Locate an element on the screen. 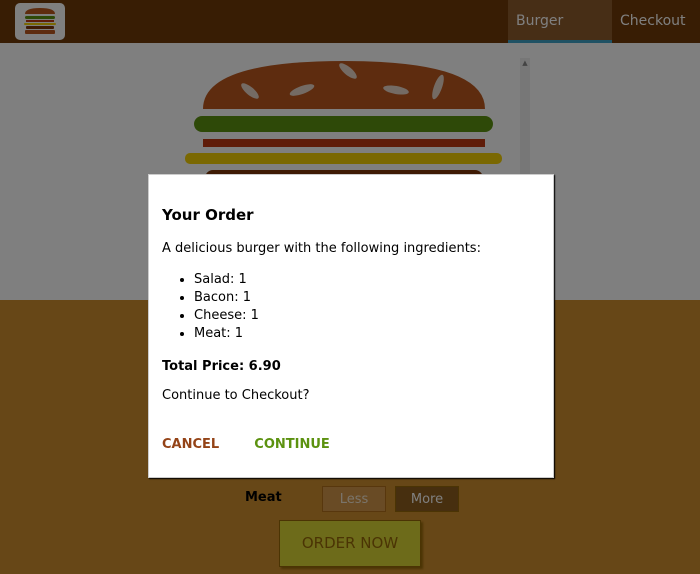 This screenshot has height=574, width=700. ingredient-list: Salad: 1 Bacon: 1 Cheese: 1 Meat: 1 is located at coordinates (351, 307).